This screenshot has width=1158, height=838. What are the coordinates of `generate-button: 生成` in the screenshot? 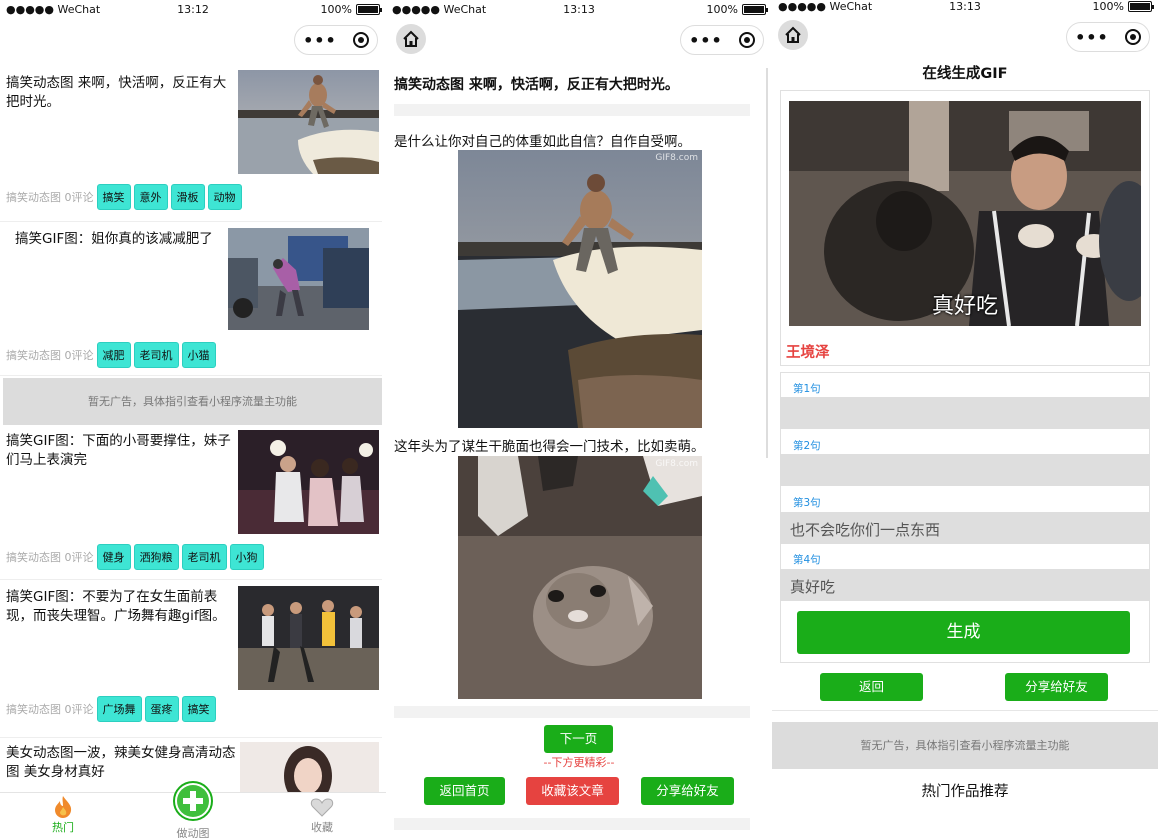 It's located at (963, 632).